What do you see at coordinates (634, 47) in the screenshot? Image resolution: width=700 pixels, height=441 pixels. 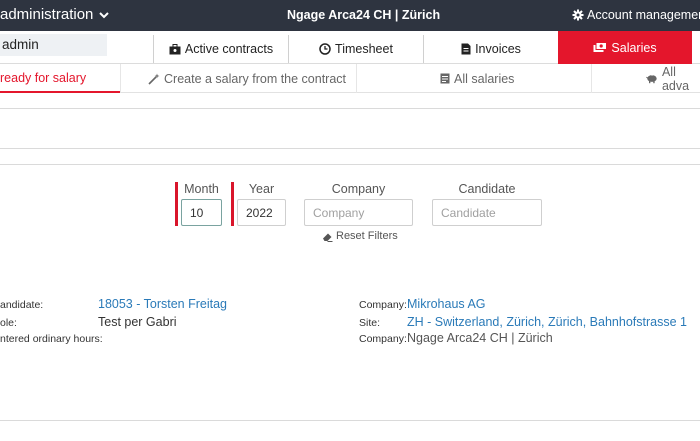 I see `tab-label: Salaries` at bounding box center [634, 47].